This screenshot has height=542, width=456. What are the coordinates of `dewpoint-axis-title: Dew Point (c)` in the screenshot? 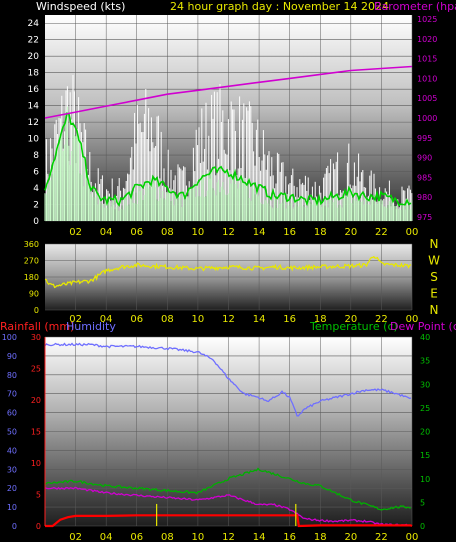 It's located at (423, 326).